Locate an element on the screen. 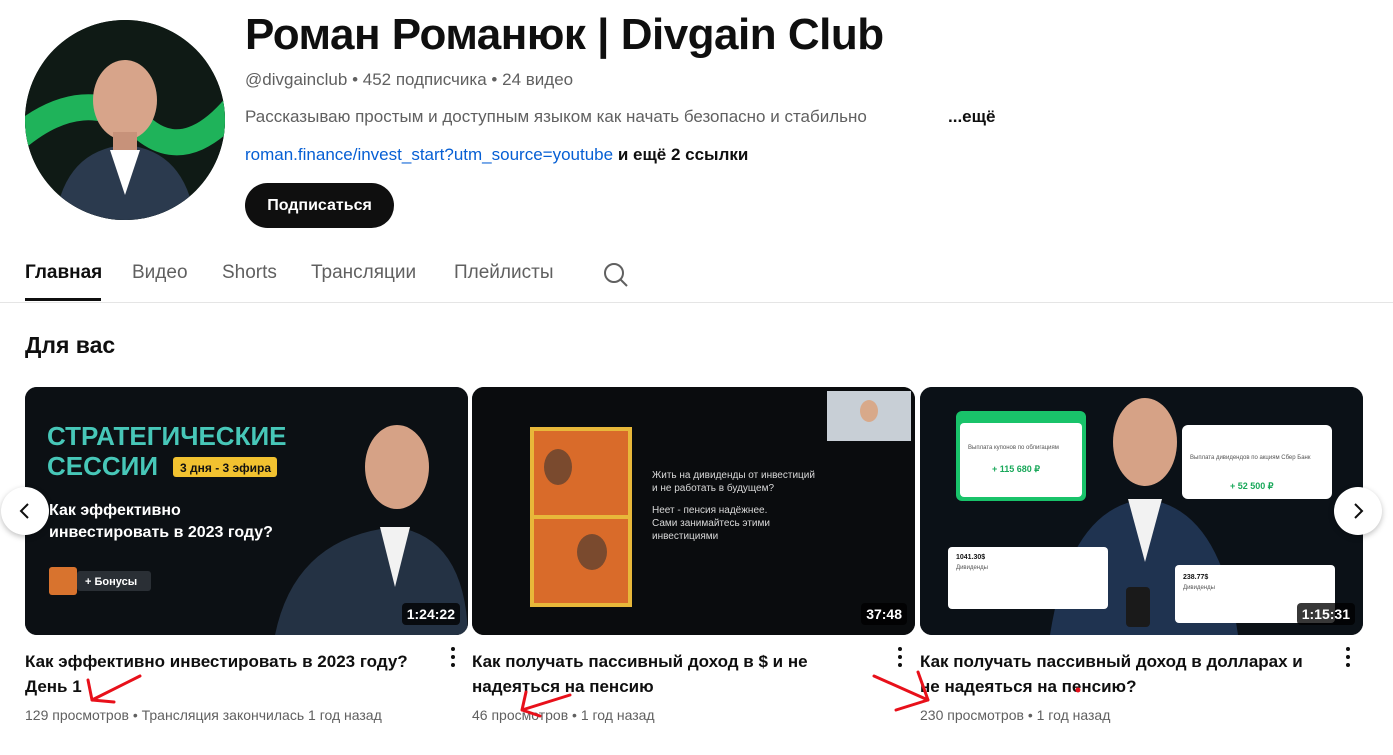  tab-live: Трансляции is located at coordinates (363, 273).